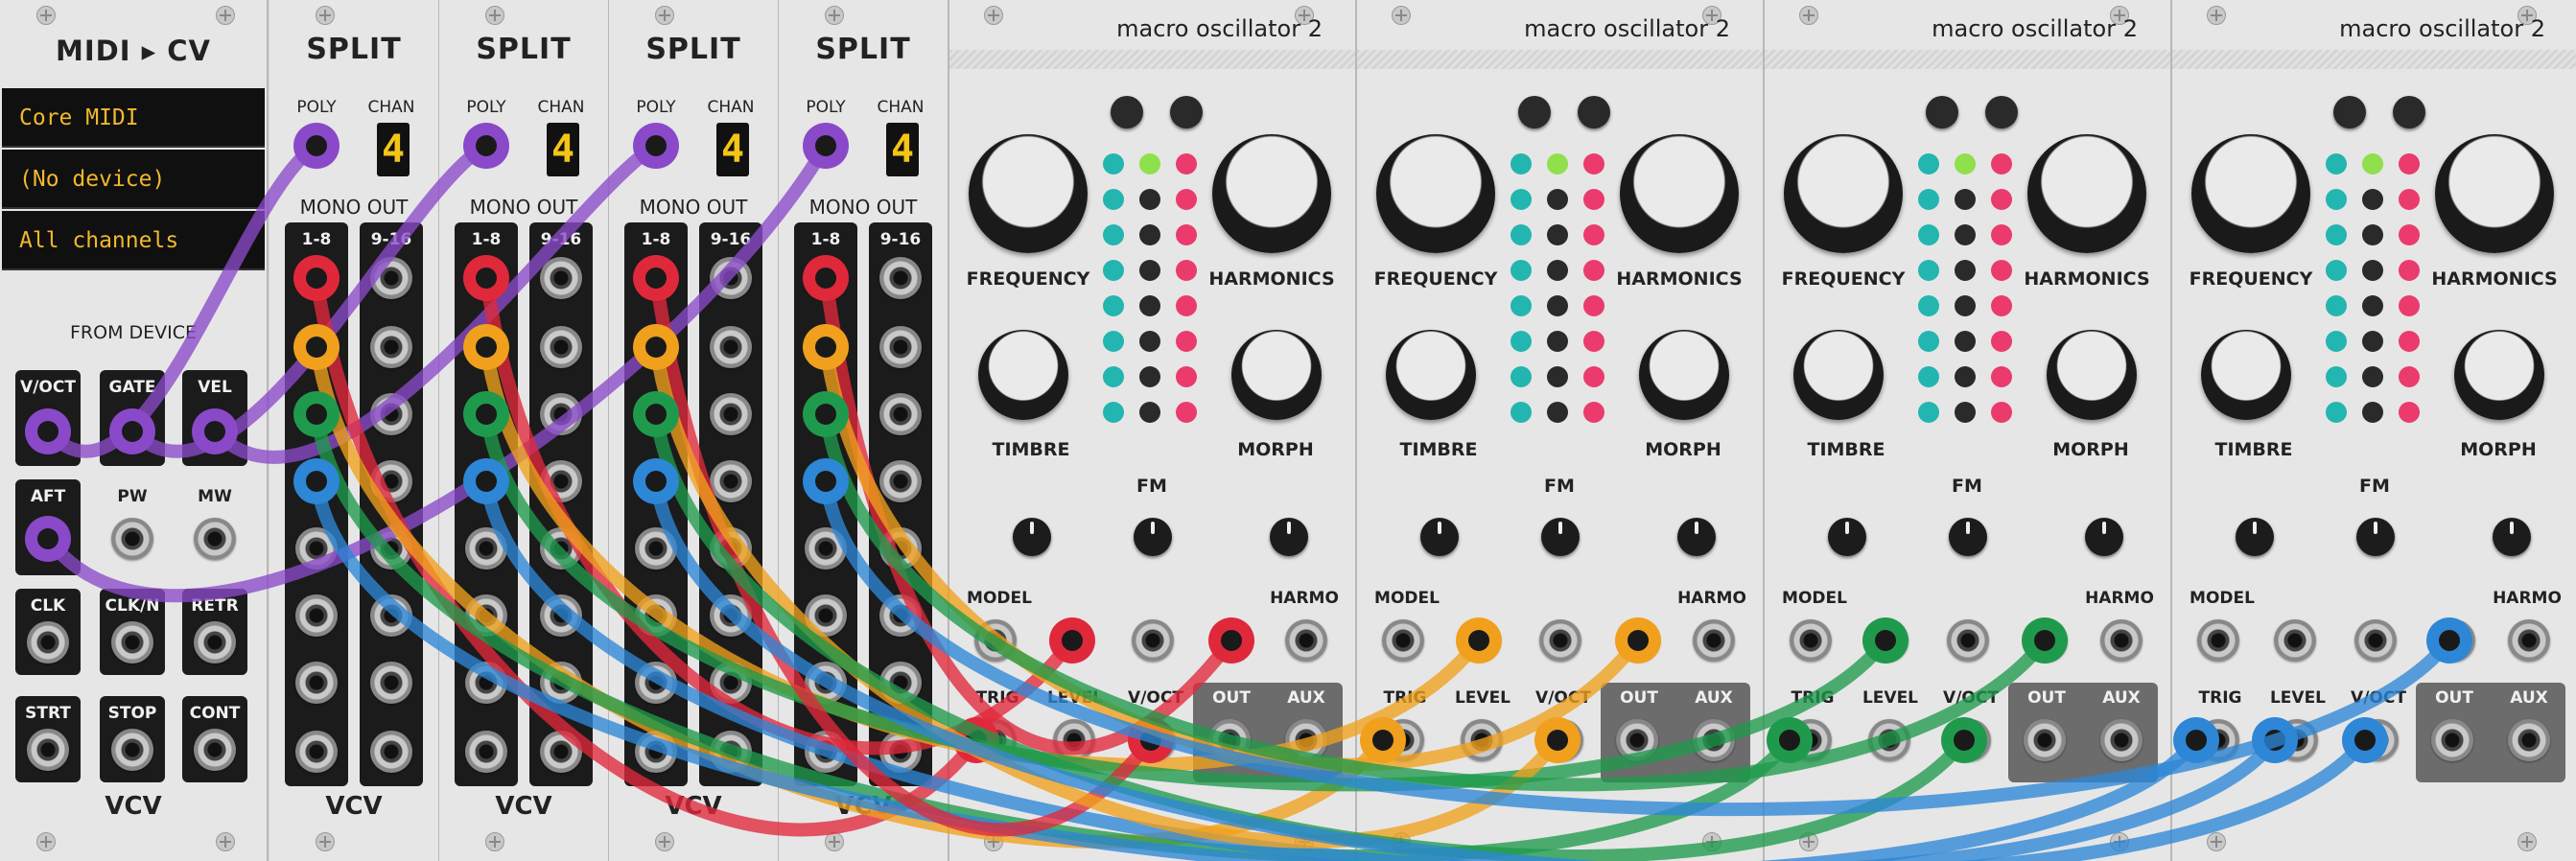 This screenshot has width=2576, height=861. What do you see at coordinates (215, 539) in the screenshot?
I see `mw-output-jack` at bounding box center [215, 539].